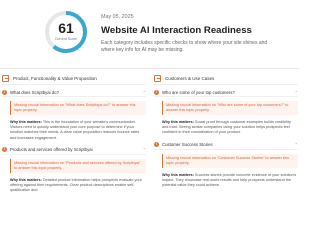 The width and height of the screenshot is (320, 240). Describe the element at coordinates (117, 17) in the screenshot. I see `report-date: May 05, 2025` at that location.